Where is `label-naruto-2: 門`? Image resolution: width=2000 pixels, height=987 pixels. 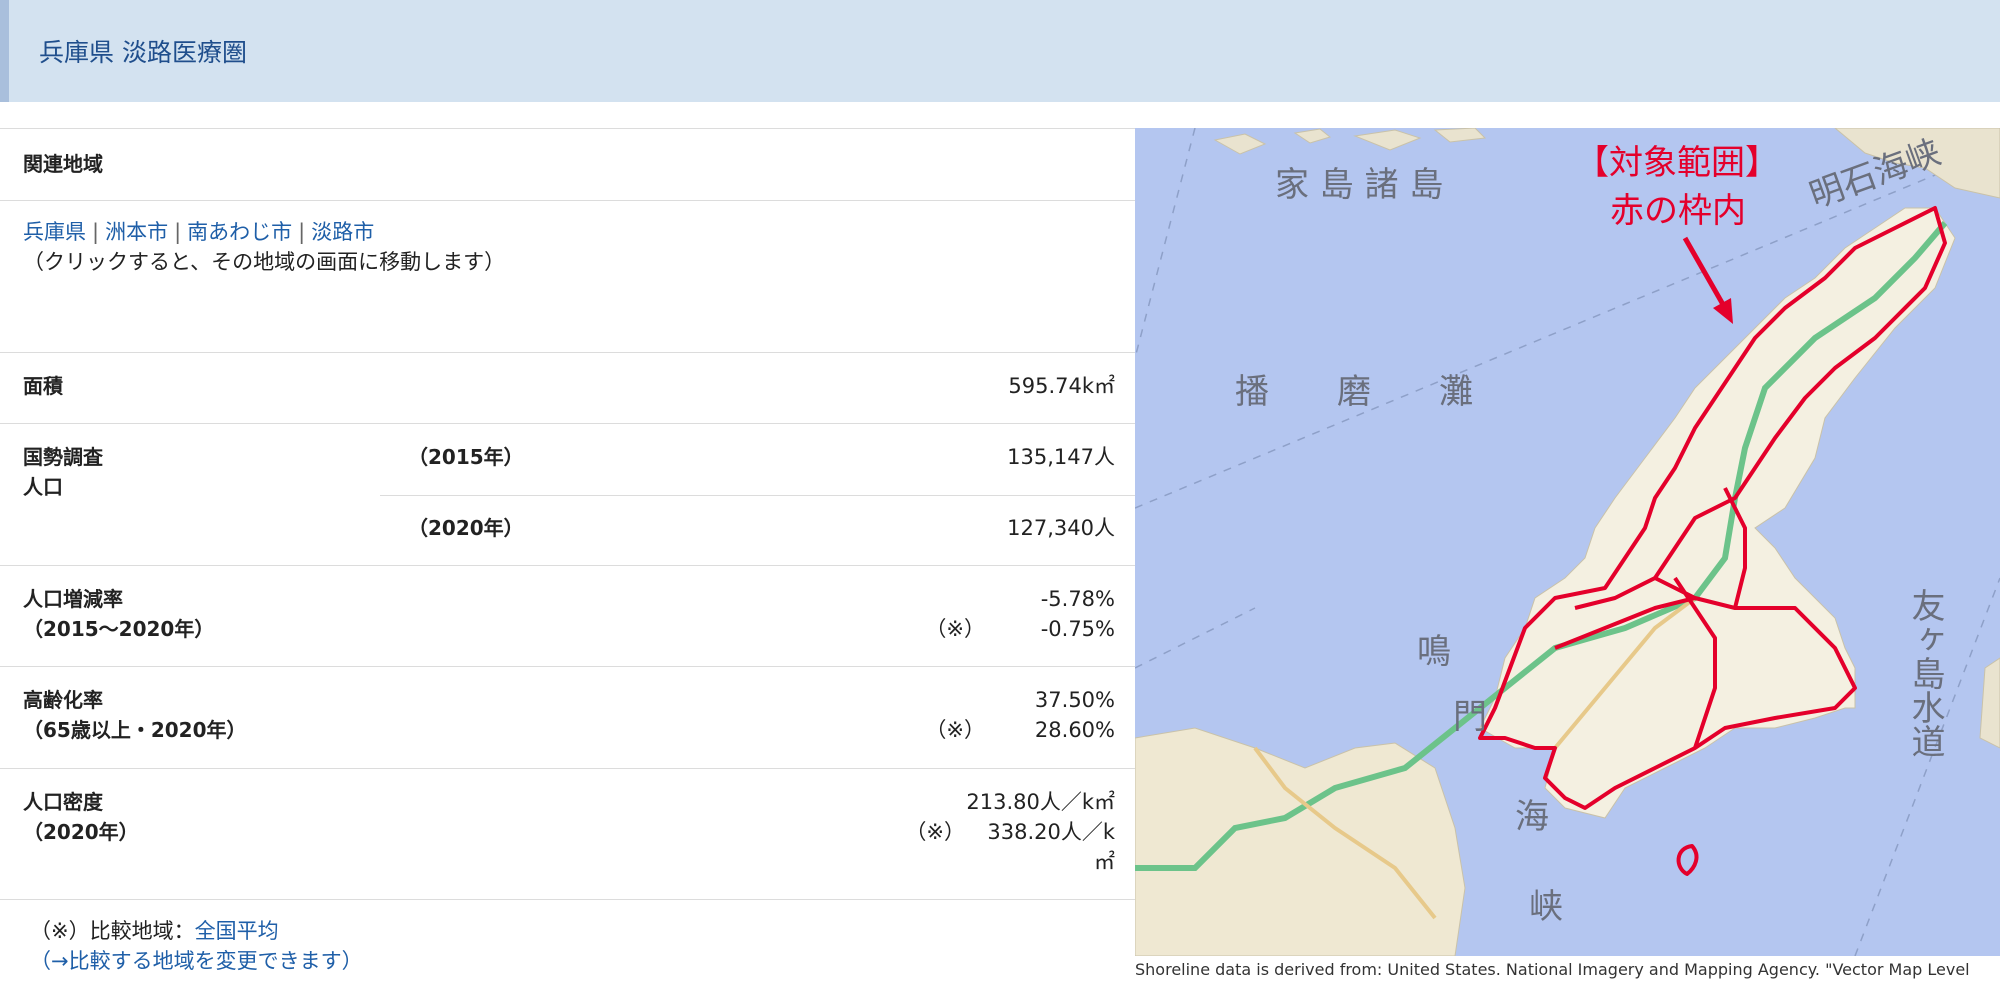 label-naruto-2: 門 is located at coordinates (1470, 717).